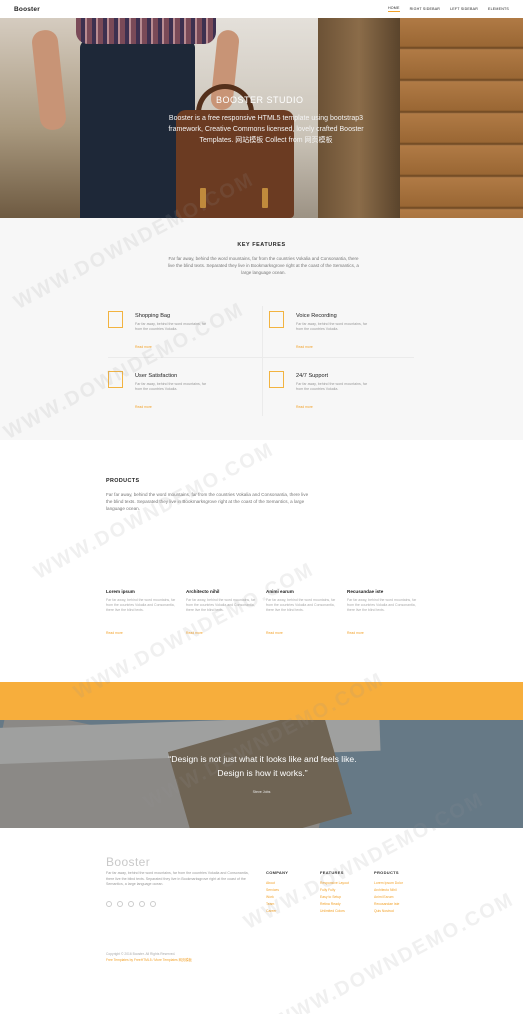  What do you see at coordinates (343, 897) in the screenshot?
I see `footer-link: Easy to Setup` at bounding box center [343, 897].